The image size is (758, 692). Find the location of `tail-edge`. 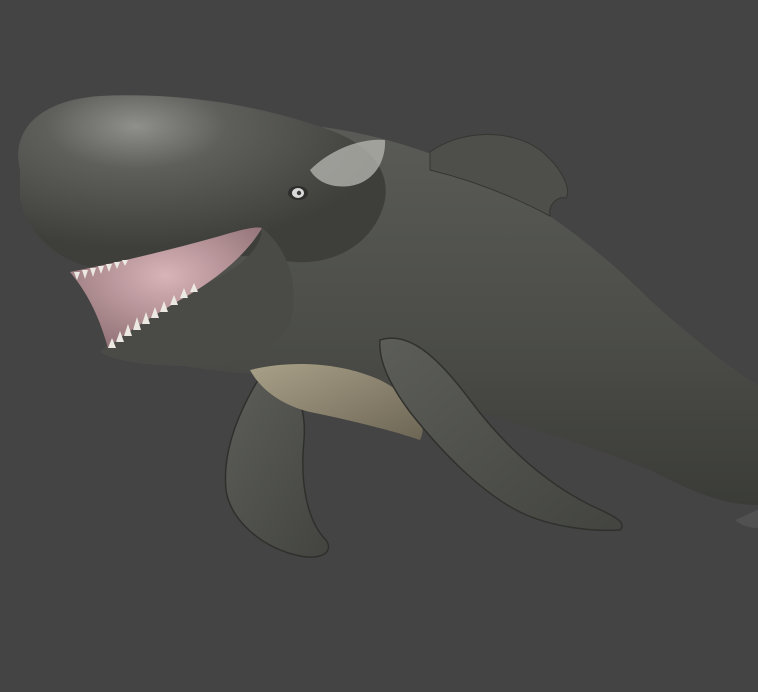

tail-edge is located at coordinates (746, 519).